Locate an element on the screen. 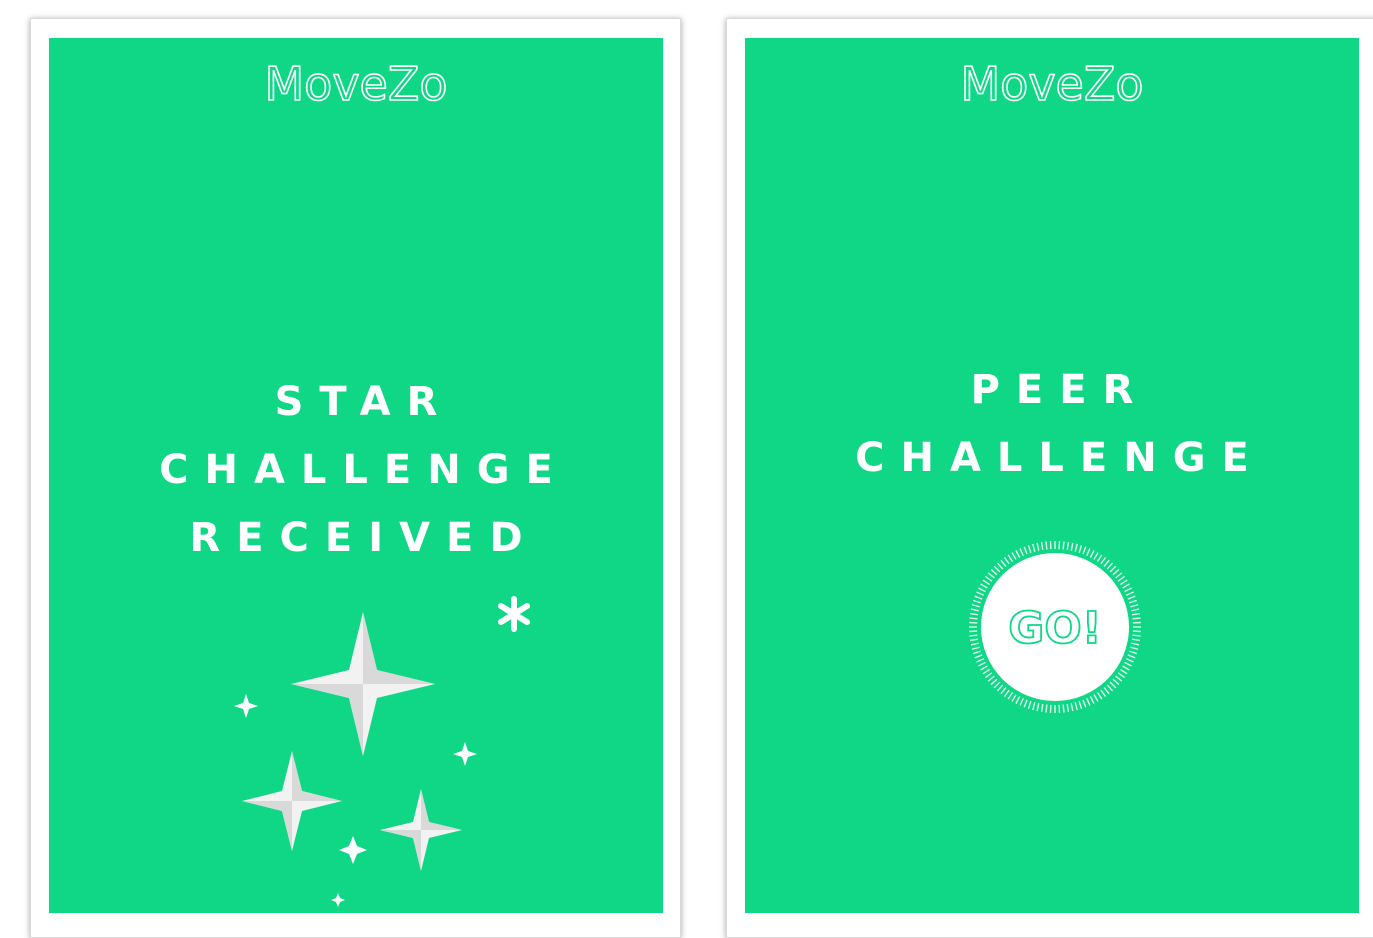 The width and height of the screenshot is (1373, 938). go-button-label: GO! is located at coordinates (1055, 628).